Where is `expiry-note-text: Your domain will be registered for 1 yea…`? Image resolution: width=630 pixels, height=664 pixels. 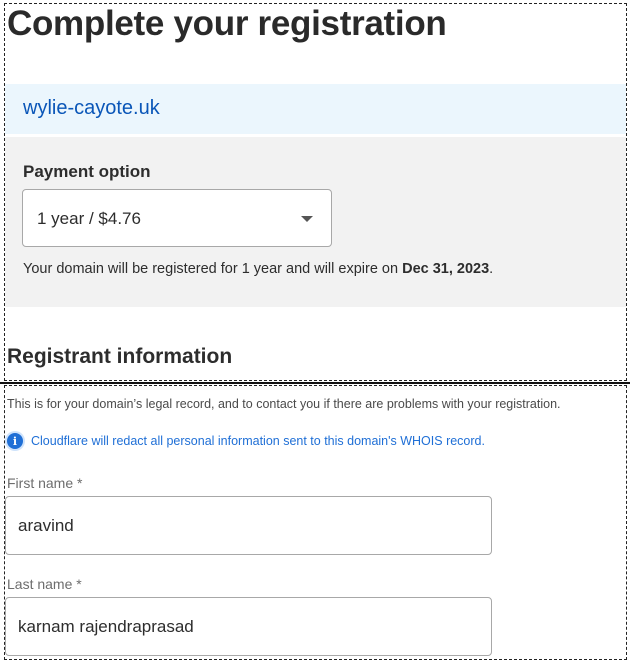
expiry-note-text: Your domain will be registered for 1 yea… is located at coordinates (213, 269).